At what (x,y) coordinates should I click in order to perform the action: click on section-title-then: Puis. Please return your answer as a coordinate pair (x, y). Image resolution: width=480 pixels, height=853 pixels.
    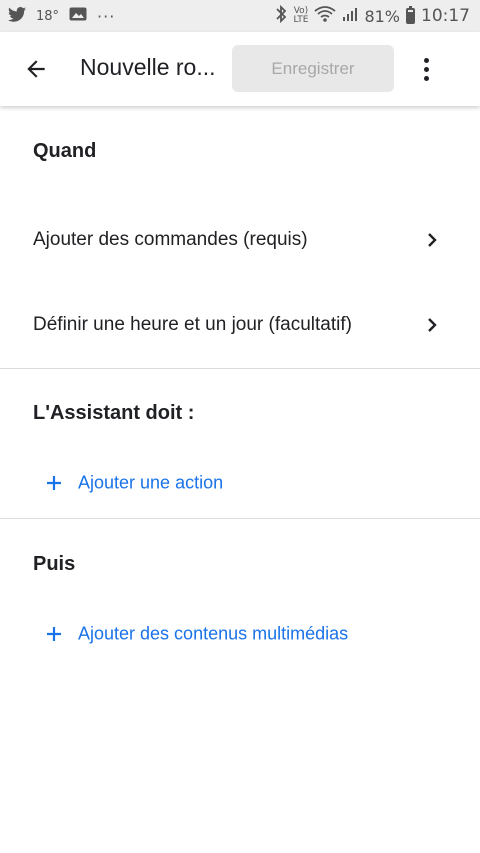
    Looking at the image, I should click on (54, 564).